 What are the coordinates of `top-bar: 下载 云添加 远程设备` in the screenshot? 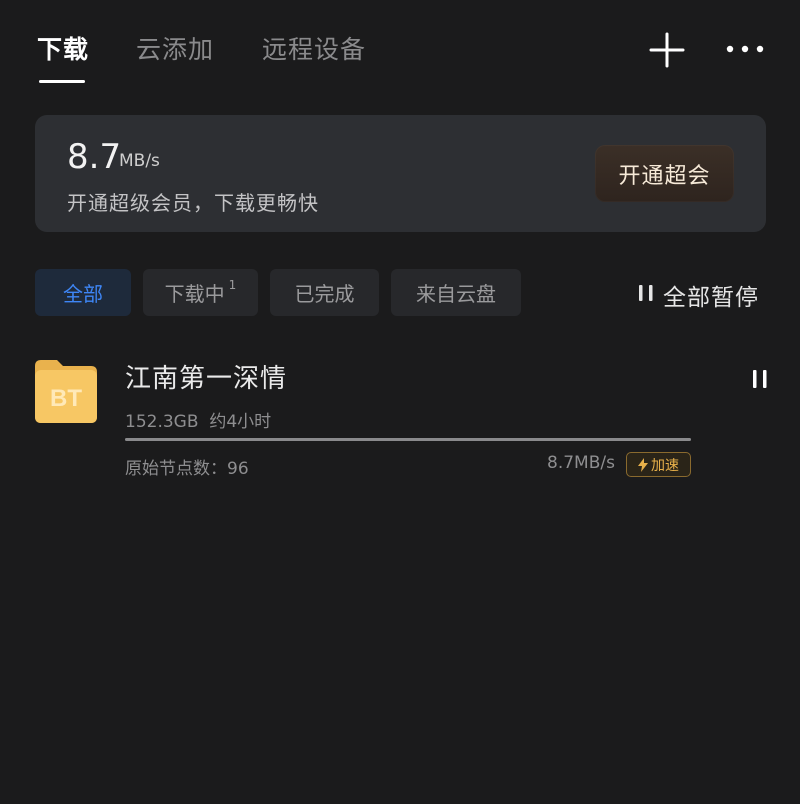 It's located at (400, 50).